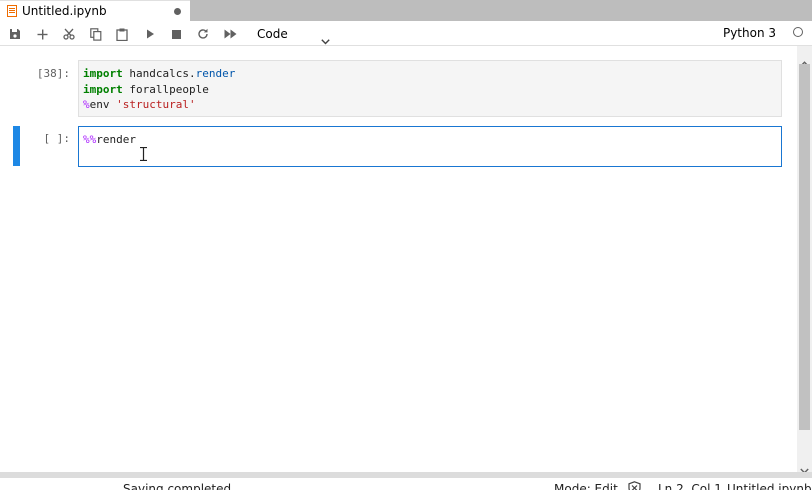 This screenshot has height=490, width=812. I want to click on code-token: handcalcs., so click(159, 73).